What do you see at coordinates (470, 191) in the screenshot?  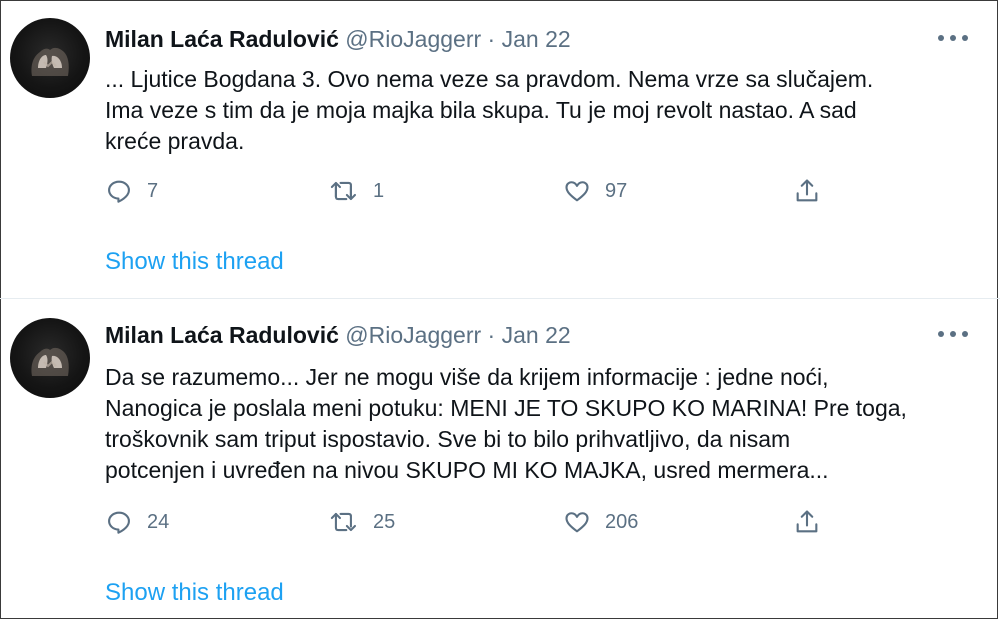 I see `action-bar: 7 1 97` at bounding box center [470, 191].